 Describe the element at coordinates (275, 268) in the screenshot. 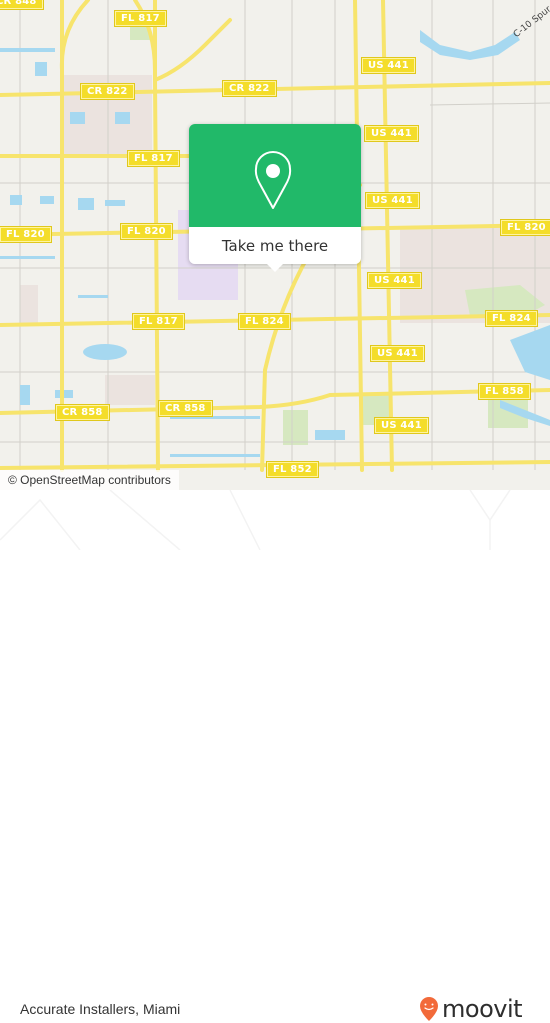

I see `popup-pointer` at that location.